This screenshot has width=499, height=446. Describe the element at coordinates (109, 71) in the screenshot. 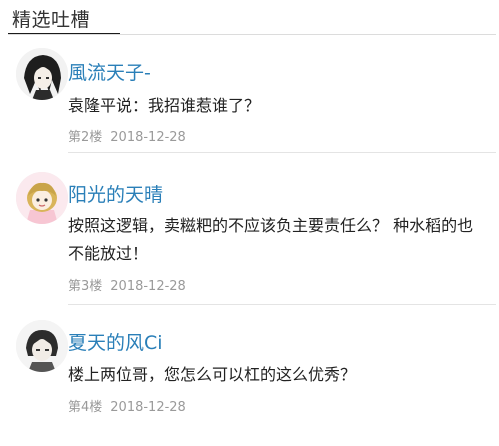

I see `username: 風流天子-` at that location.